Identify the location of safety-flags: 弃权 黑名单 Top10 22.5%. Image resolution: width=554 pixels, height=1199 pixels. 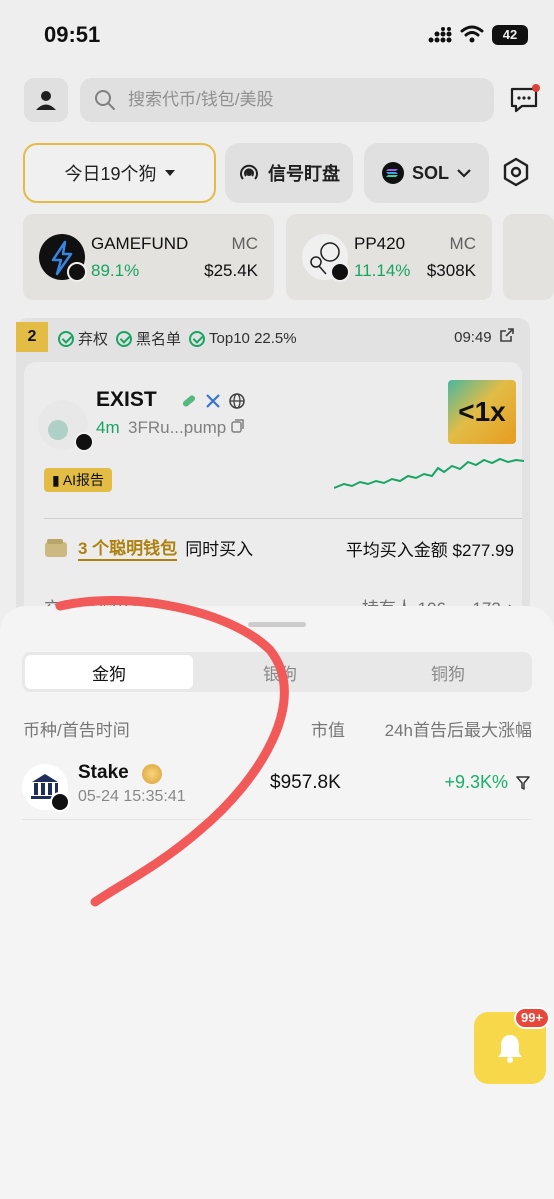
(177, 338).